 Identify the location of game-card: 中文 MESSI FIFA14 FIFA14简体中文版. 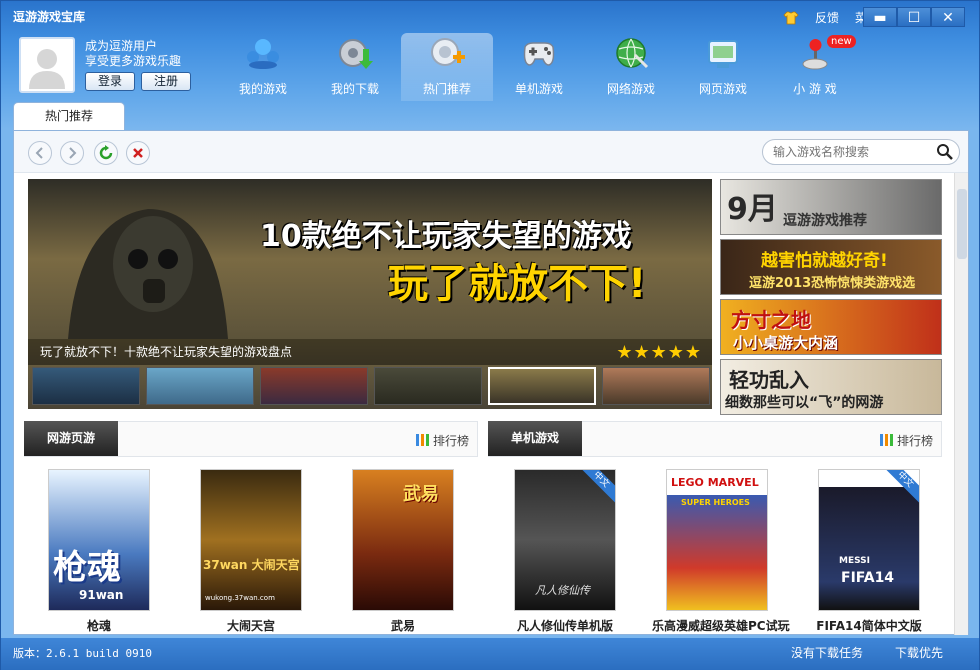
(869, 551).